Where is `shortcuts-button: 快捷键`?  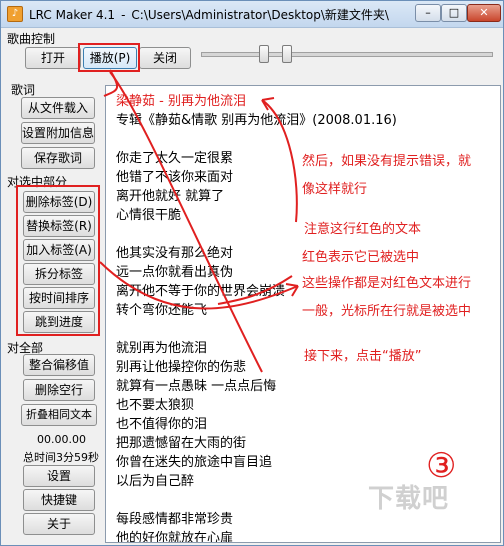
shortcuts-button: 快捷键 is located at coordinates (59, 500).